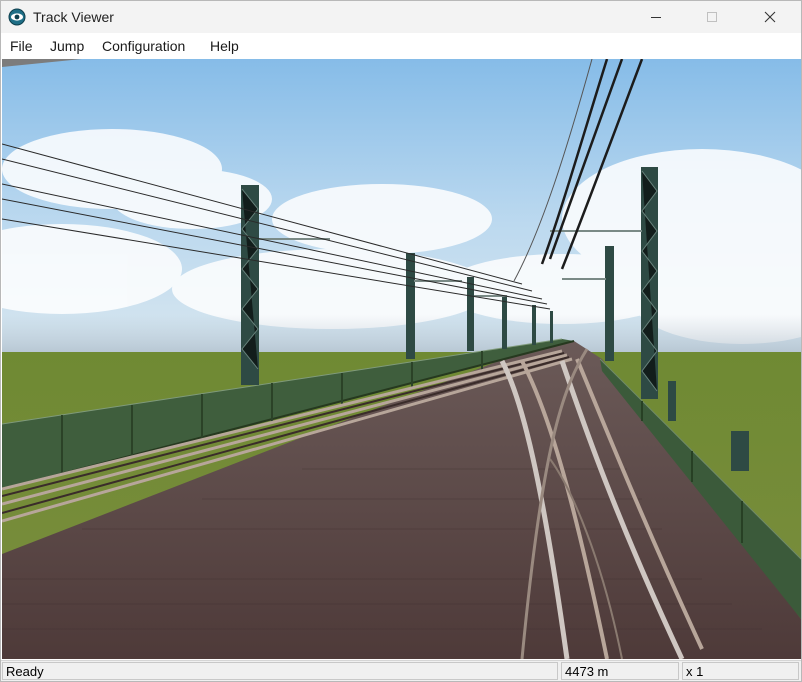 The height and width of the screenshot is (682, 802). I want to click on maximize-icon, so click(712, 17).